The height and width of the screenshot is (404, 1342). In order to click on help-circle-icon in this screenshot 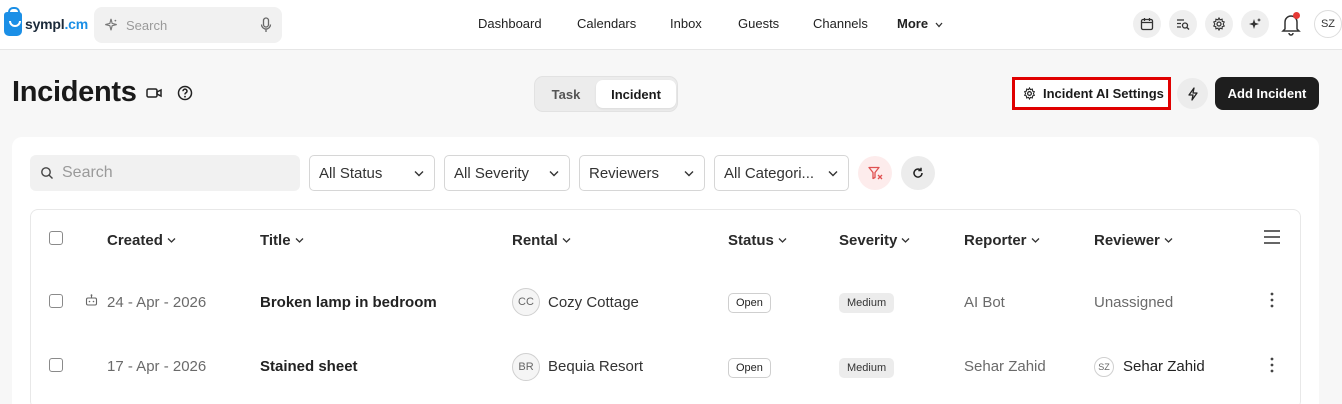, I will do `click(185, 93)`.